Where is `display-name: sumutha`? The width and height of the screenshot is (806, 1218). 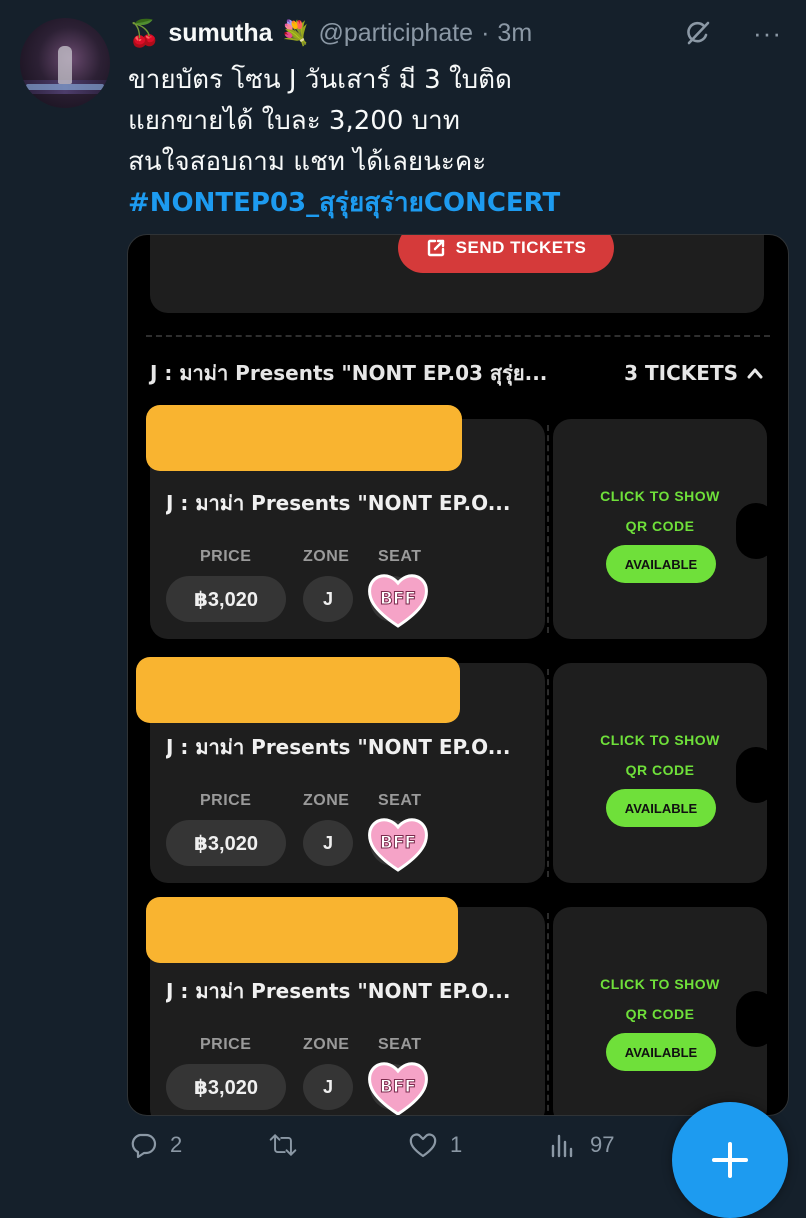 display-name: sumutha is located at coordinates (220, 33).